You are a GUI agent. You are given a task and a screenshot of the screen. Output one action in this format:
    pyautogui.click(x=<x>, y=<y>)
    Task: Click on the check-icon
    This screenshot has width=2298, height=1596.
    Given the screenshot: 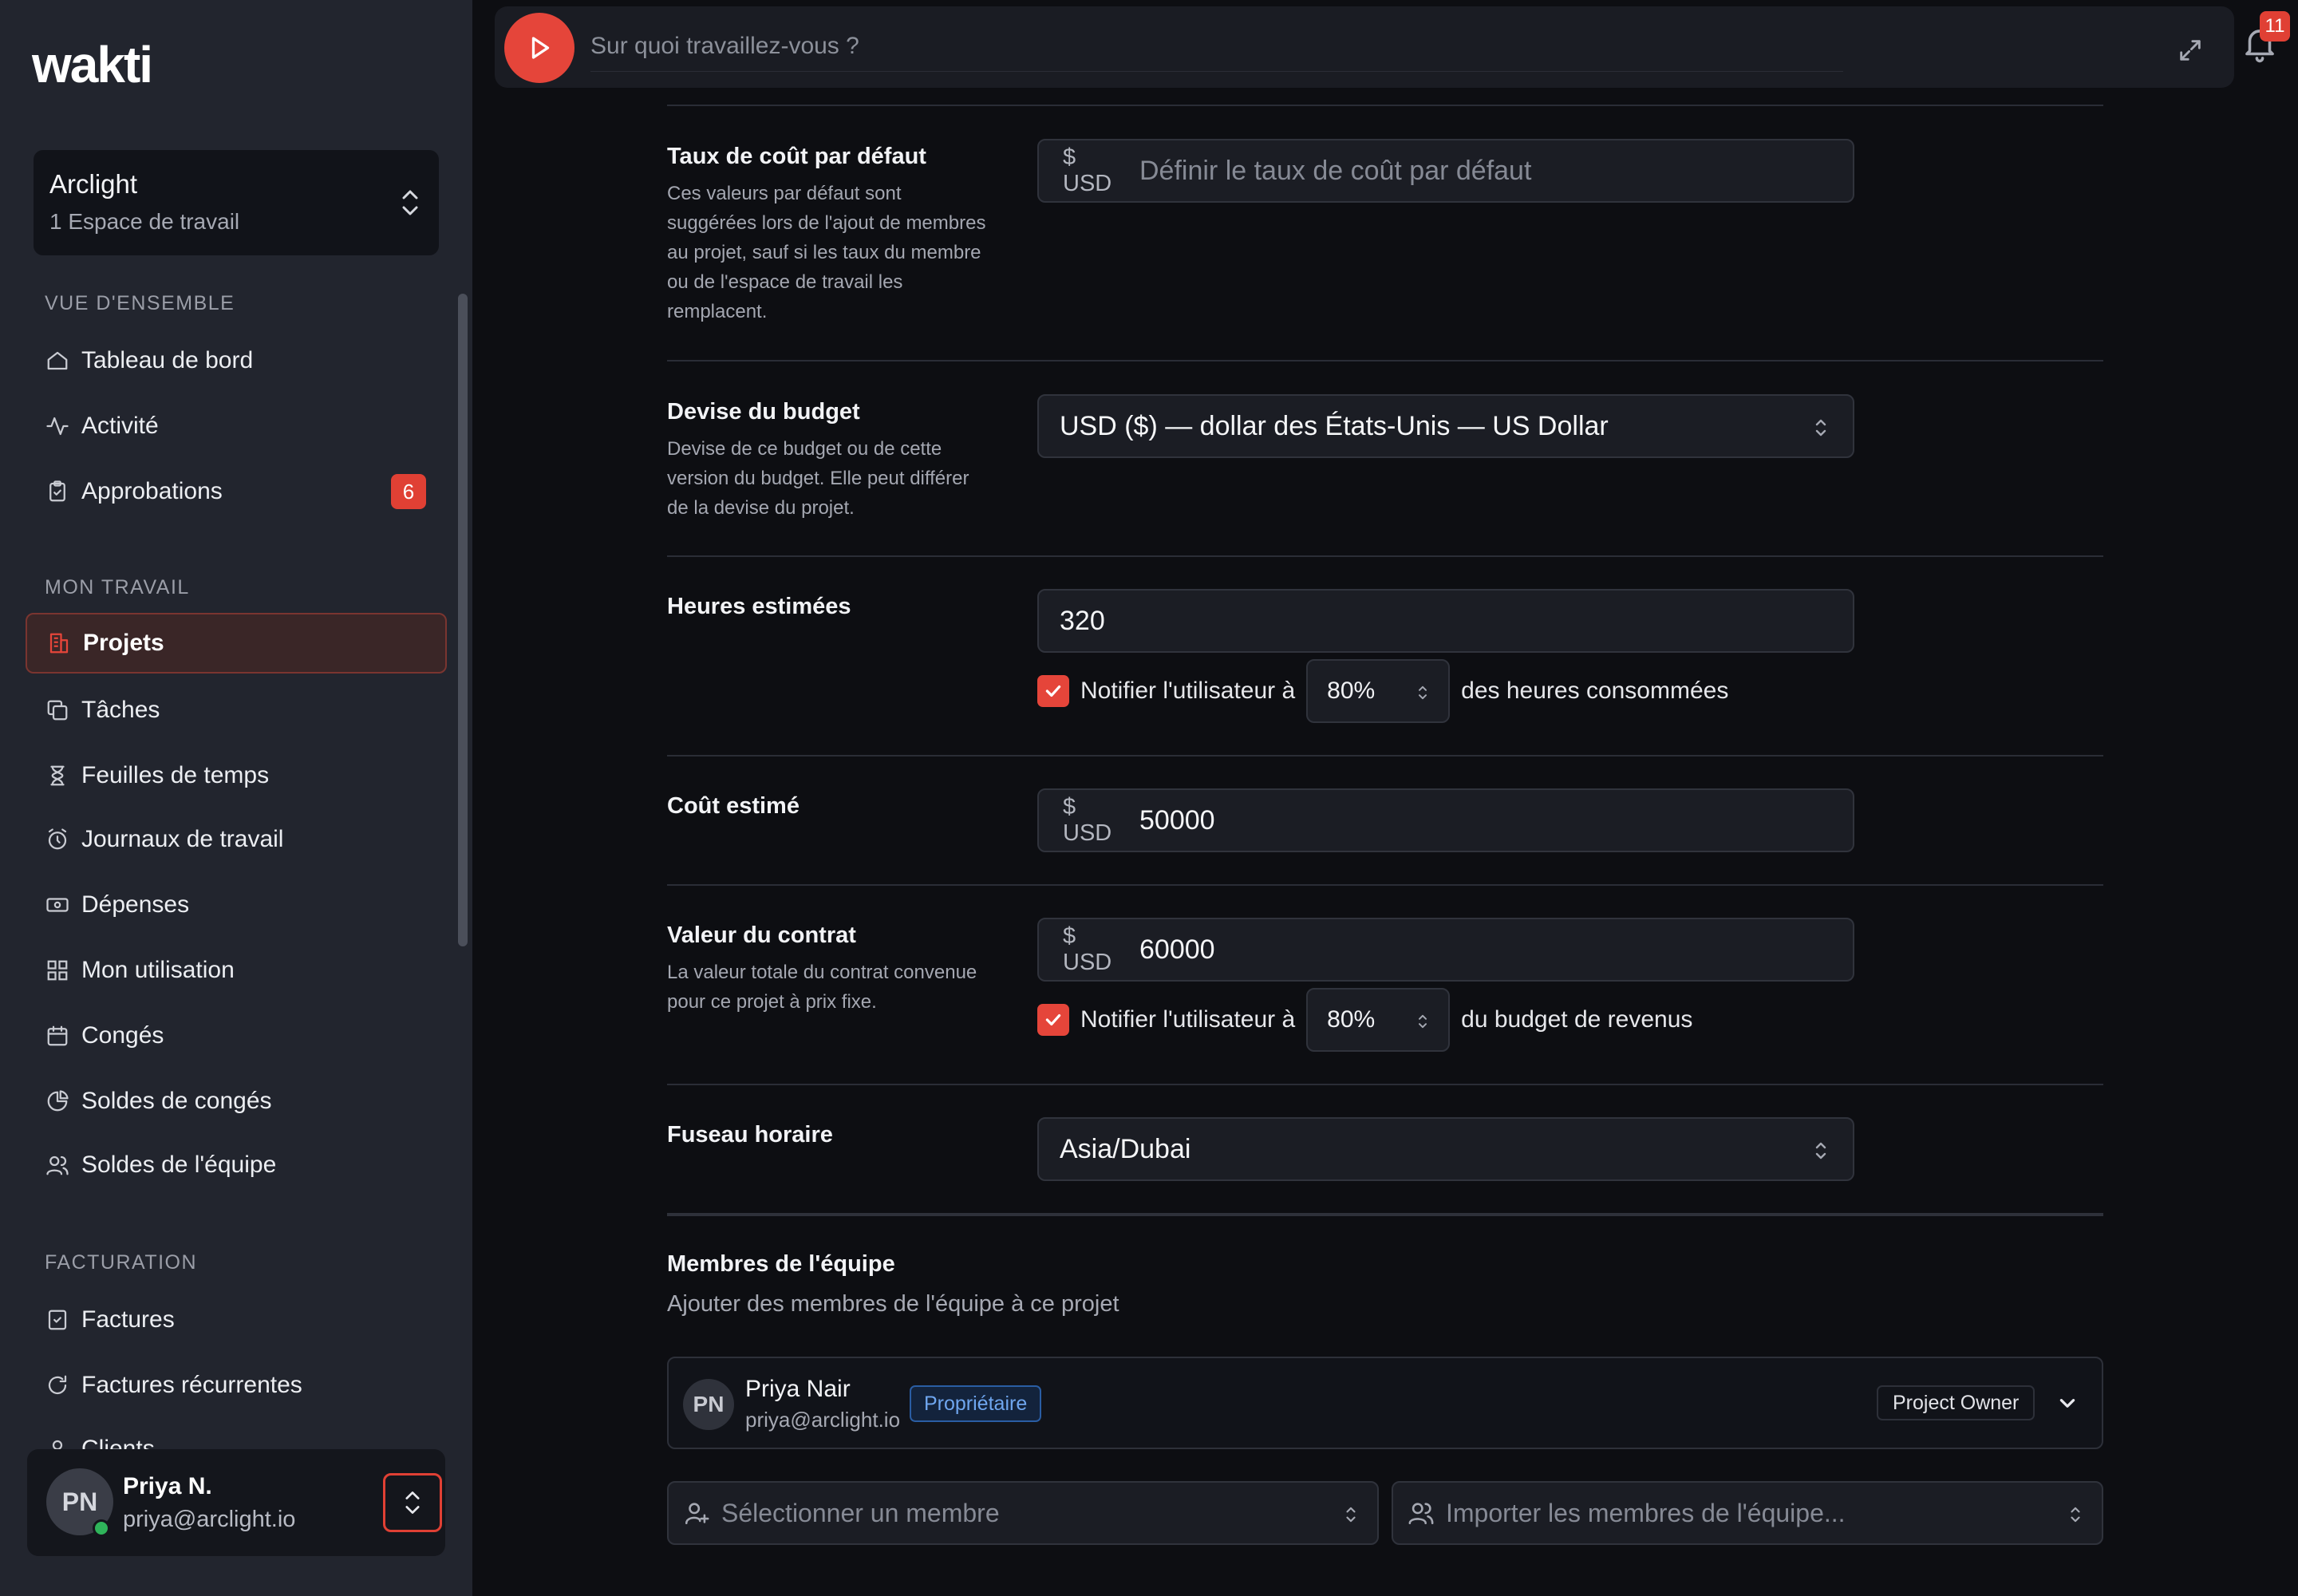 What is the action you would take?
    pyautogui.click(x=1053, y=691)
    